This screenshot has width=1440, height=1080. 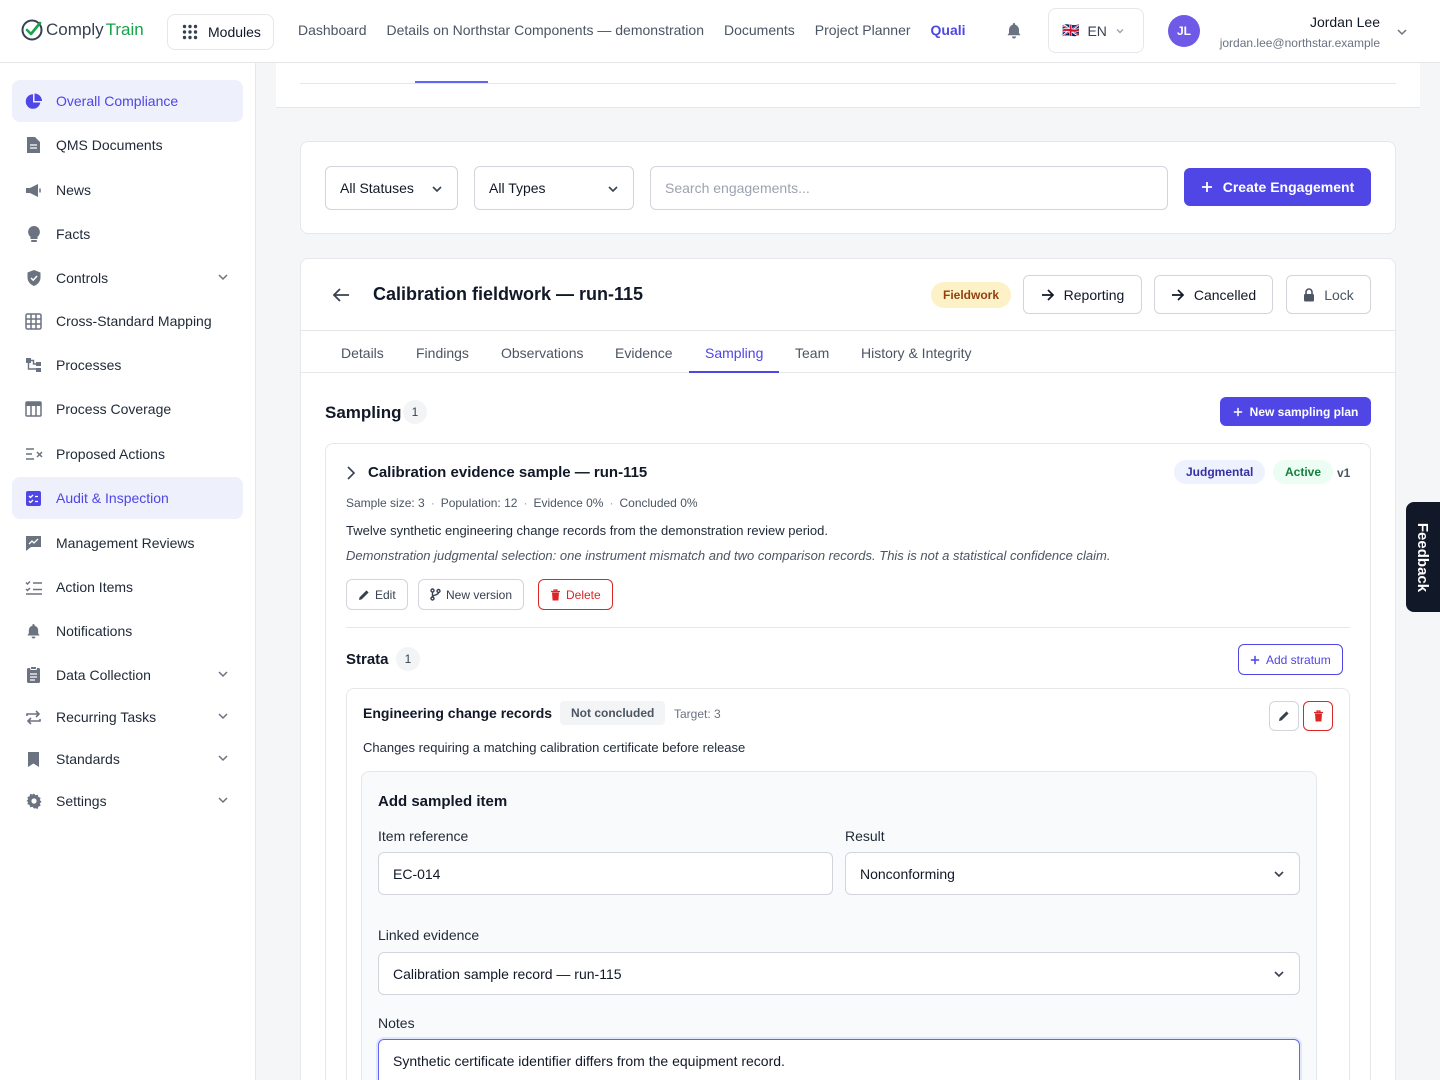 What do you see at coordinates (1178, 294) in the screenshot?
I see `arrow-right-icon` at bounding box center [1178, 294].